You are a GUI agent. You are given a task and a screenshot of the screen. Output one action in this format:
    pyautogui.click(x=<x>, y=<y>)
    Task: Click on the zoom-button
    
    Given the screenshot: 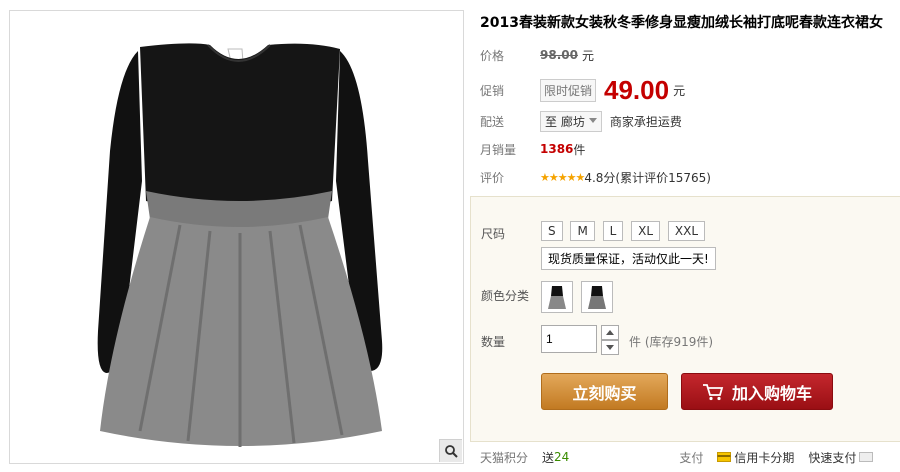 What is the action you would take?
    pyautogui.click(x=450, y=450)
    